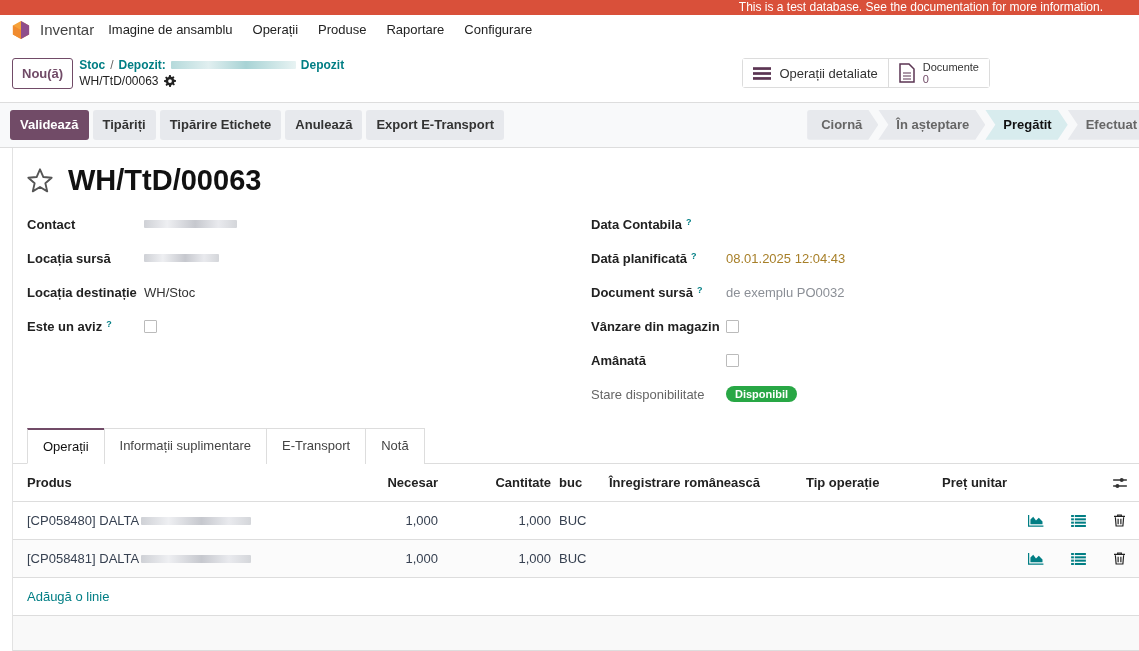 This screenshot has height=651, width=1139. I want to click on column-header: Cantitate, so click(523, 482).